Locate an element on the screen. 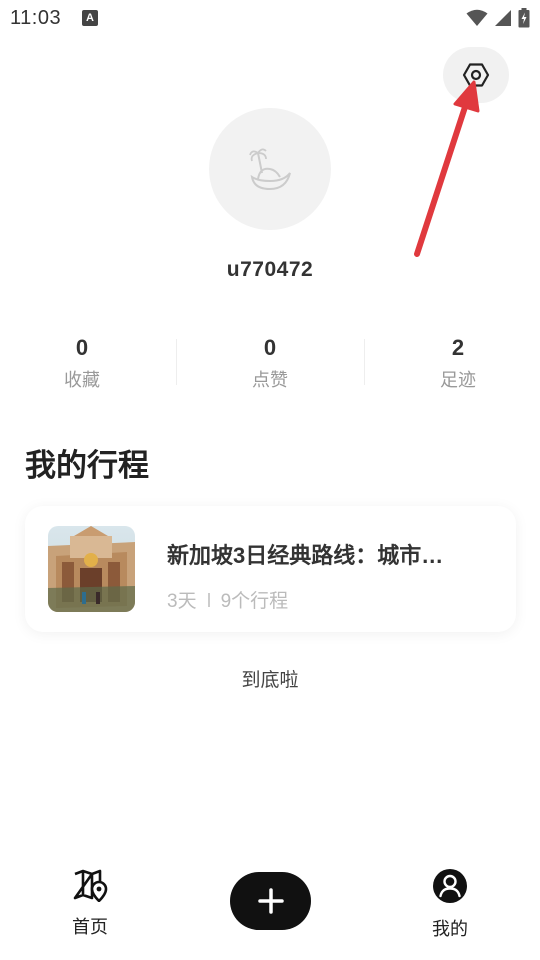  settings-button is located at coordinates (476, 75).